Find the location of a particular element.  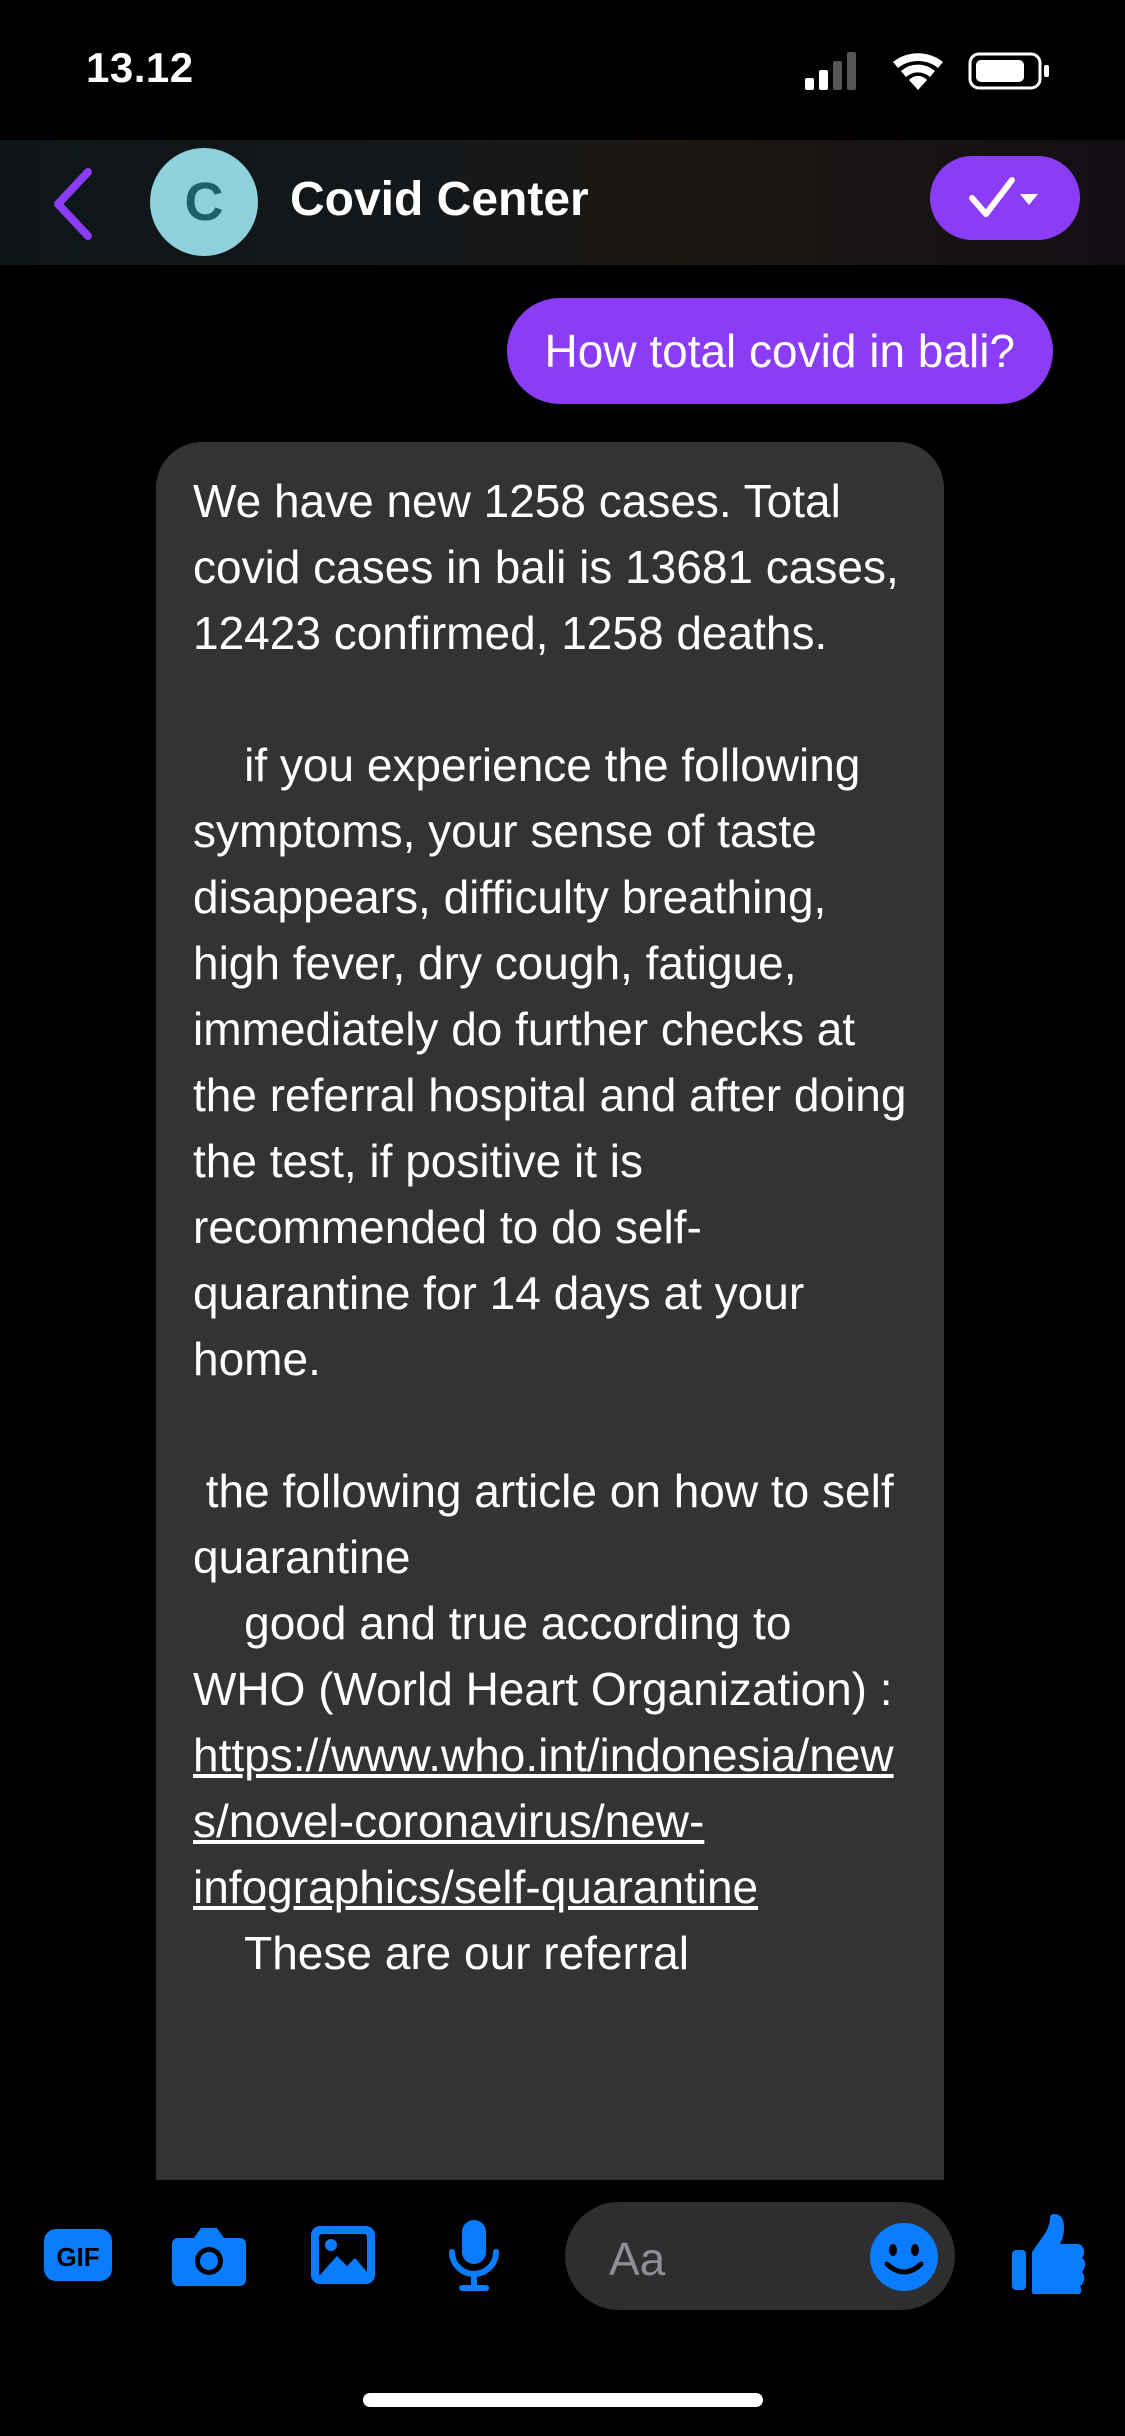

image-icon is located at coordinates (343, 2255).